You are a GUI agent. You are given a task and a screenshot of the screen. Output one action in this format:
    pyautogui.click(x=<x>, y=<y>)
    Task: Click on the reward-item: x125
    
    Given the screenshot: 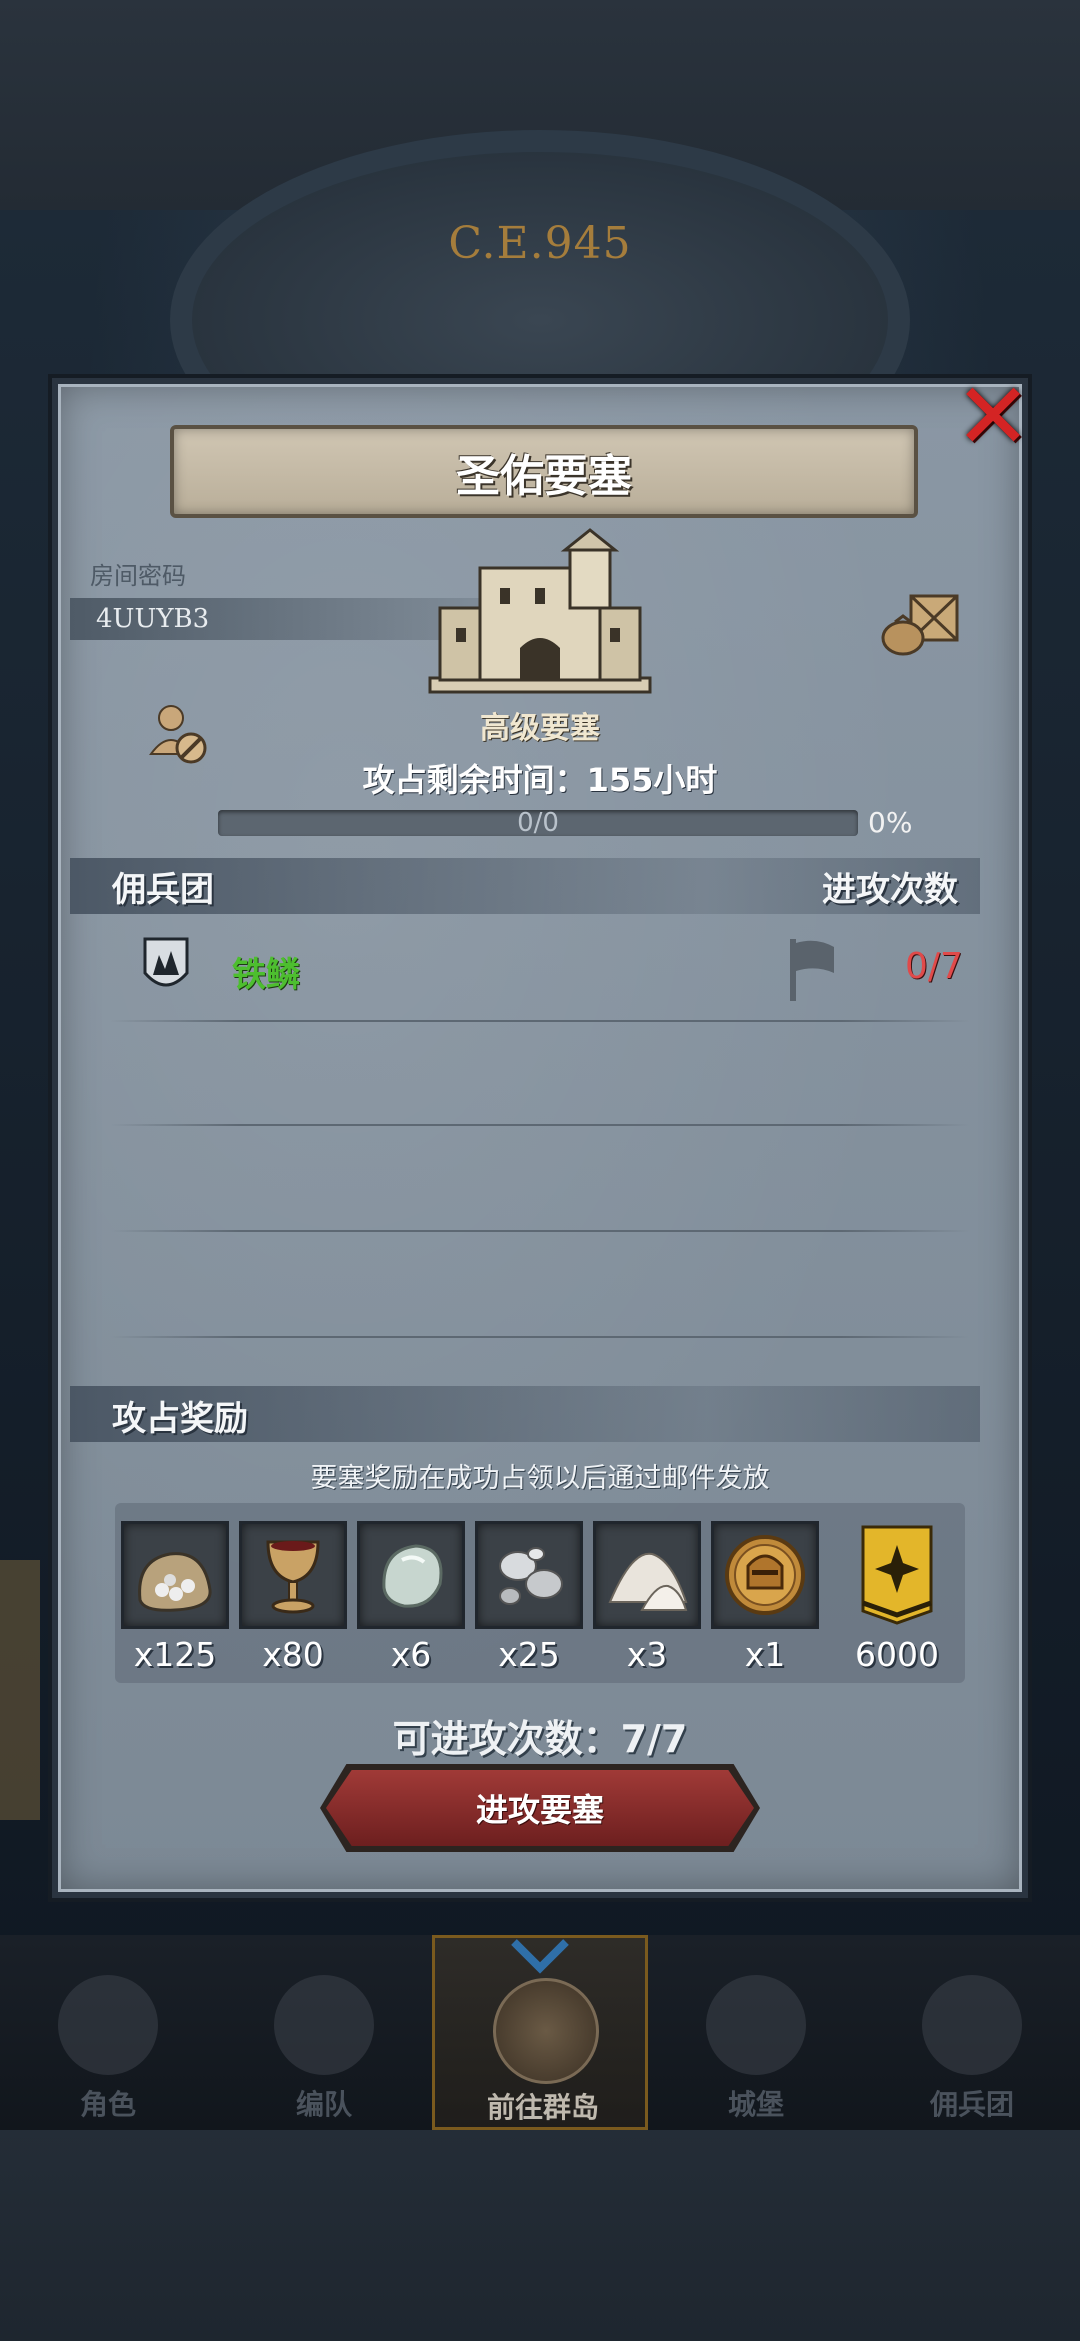 What is the action you would take?
    pyautogui.click(x=175, y=1597)
    